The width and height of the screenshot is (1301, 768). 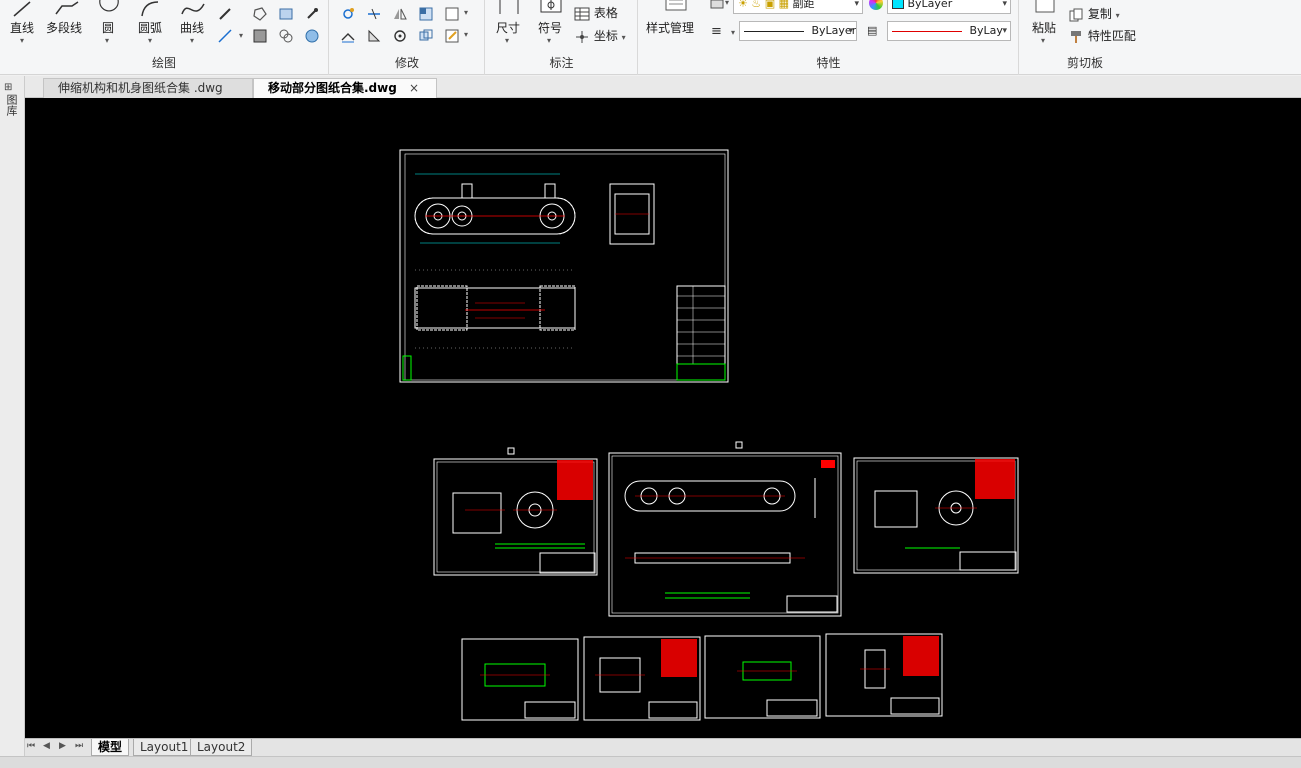 What do you see at coordinates (225, 14) in the screenshot?
I see `pen-icon` at bounding box center [225, 14].